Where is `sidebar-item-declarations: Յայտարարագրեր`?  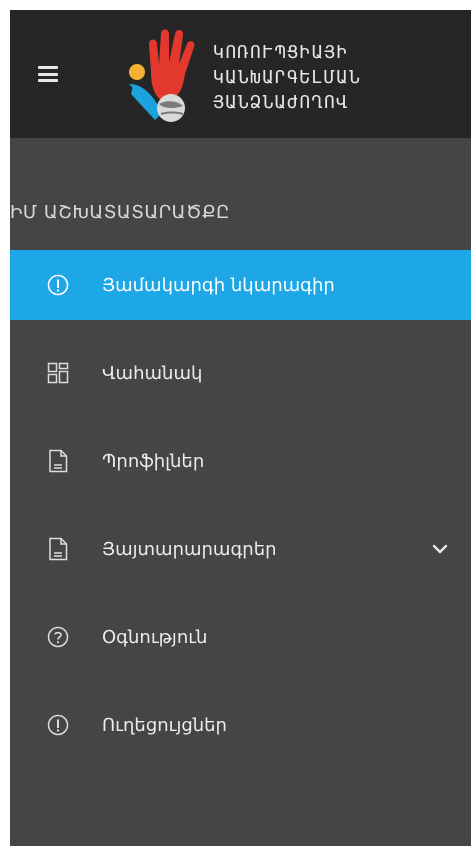
sidebar-item-declarations: Յայտարարագրեր is located at coordinates (240, 549).